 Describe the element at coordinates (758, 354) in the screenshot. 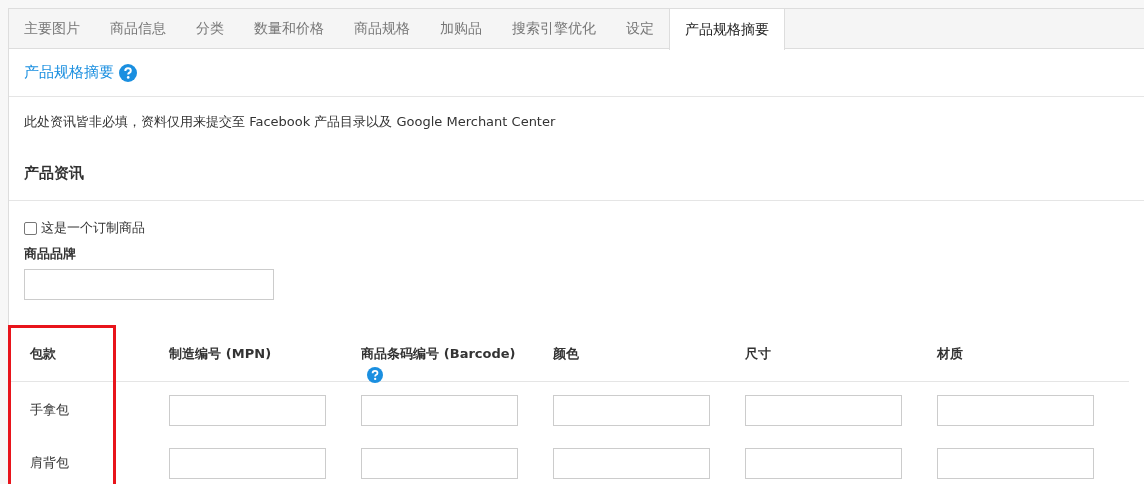

I see `column-header: 尺寸` at that location.